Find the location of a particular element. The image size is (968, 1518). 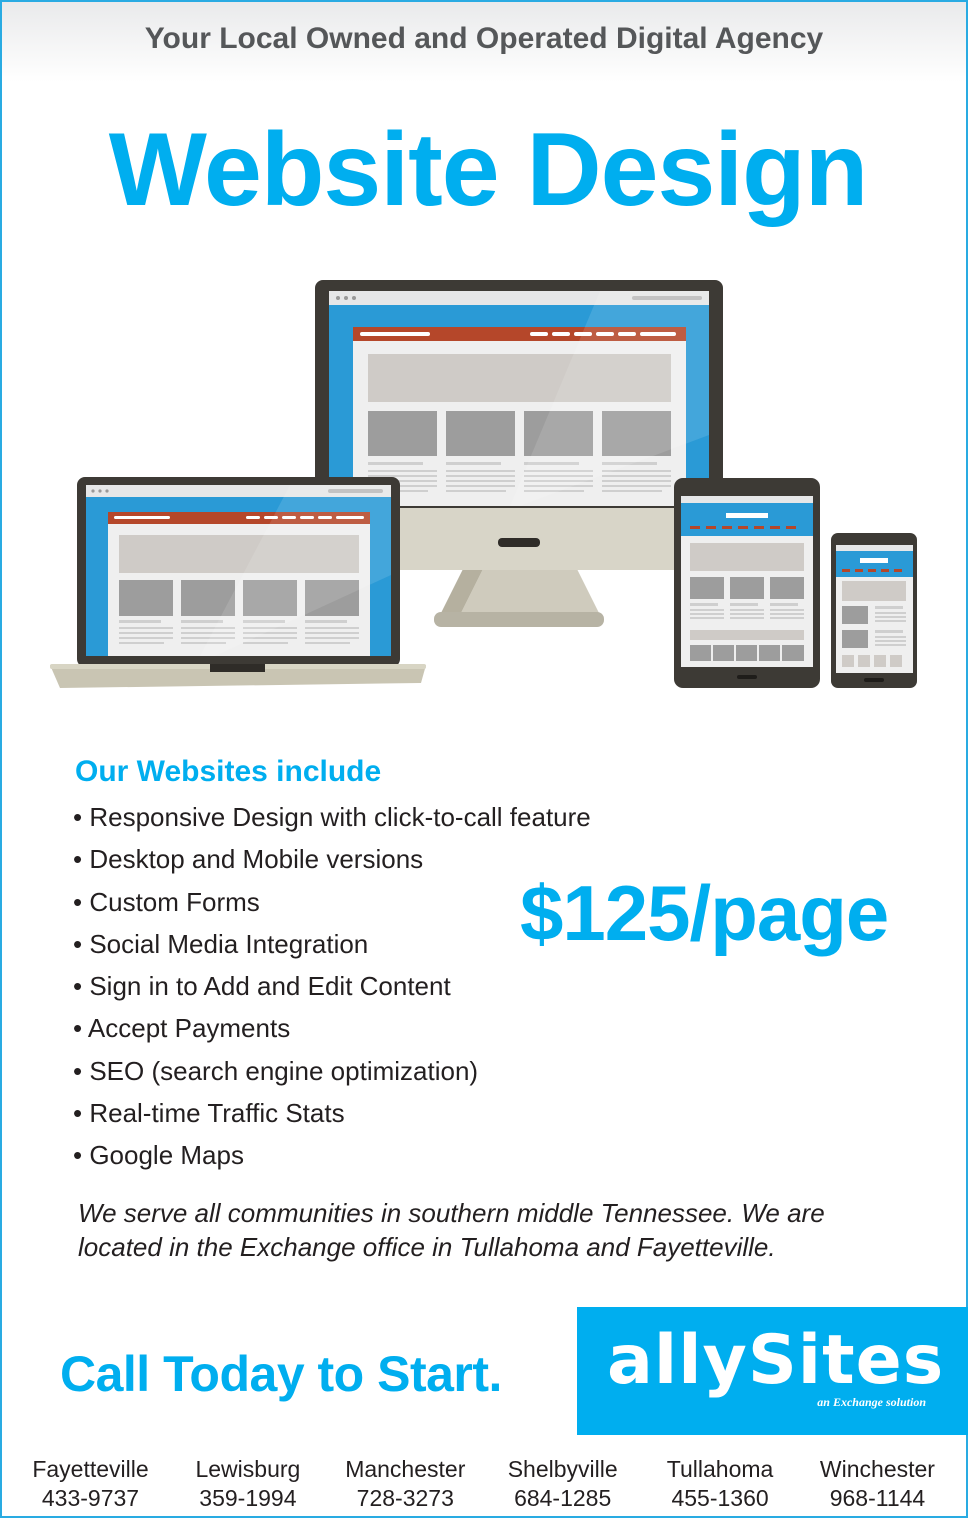

office-shelbyville: Shelbyville 684-1285 is located at coordinates (562, 1484).